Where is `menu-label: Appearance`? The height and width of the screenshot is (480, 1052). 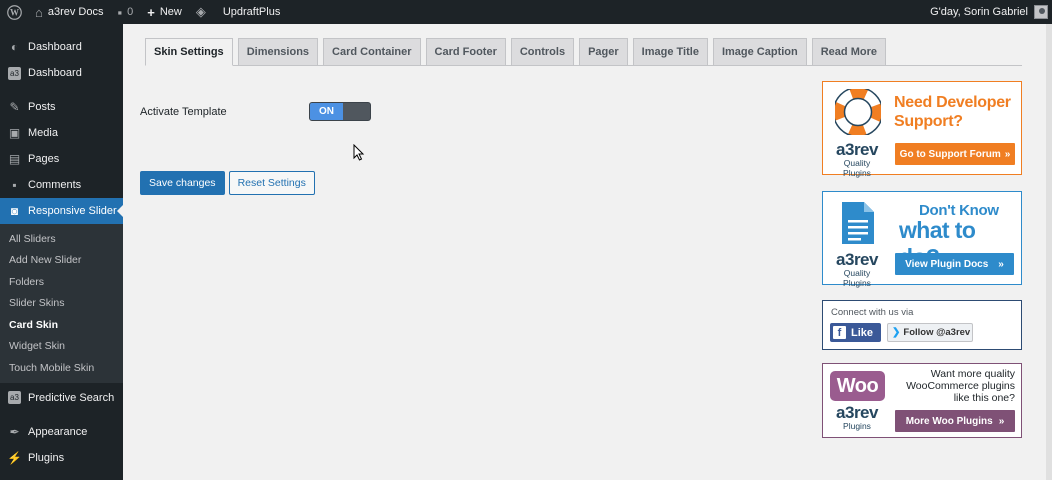
menu-label: Appearance is located at coordinates (58, 431).